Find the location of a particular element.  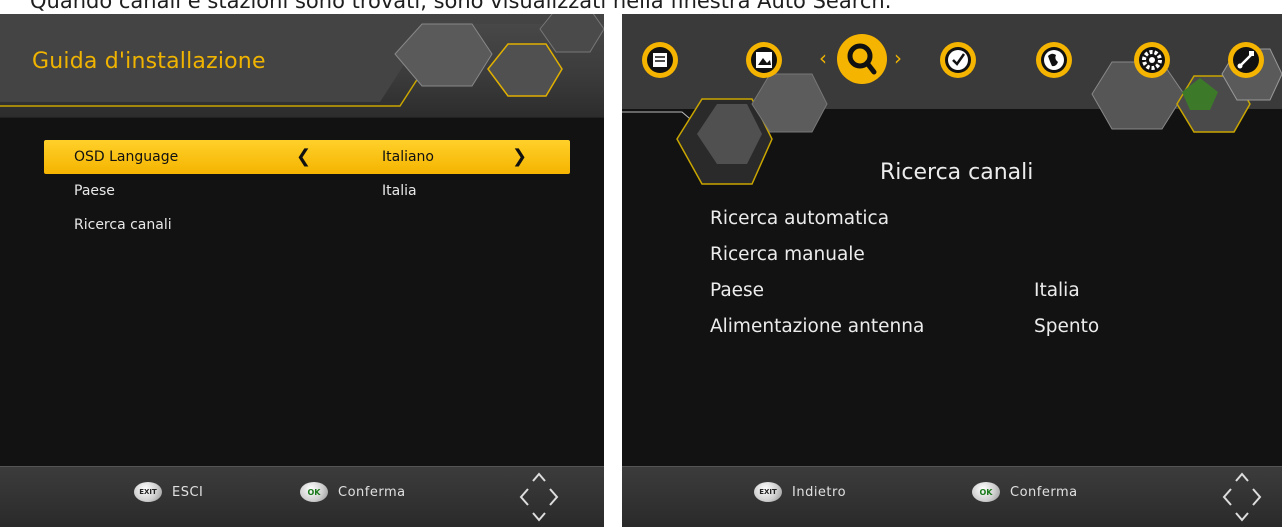

menu-item-label: Ricerca manuale is located at coordinates (787, 254).